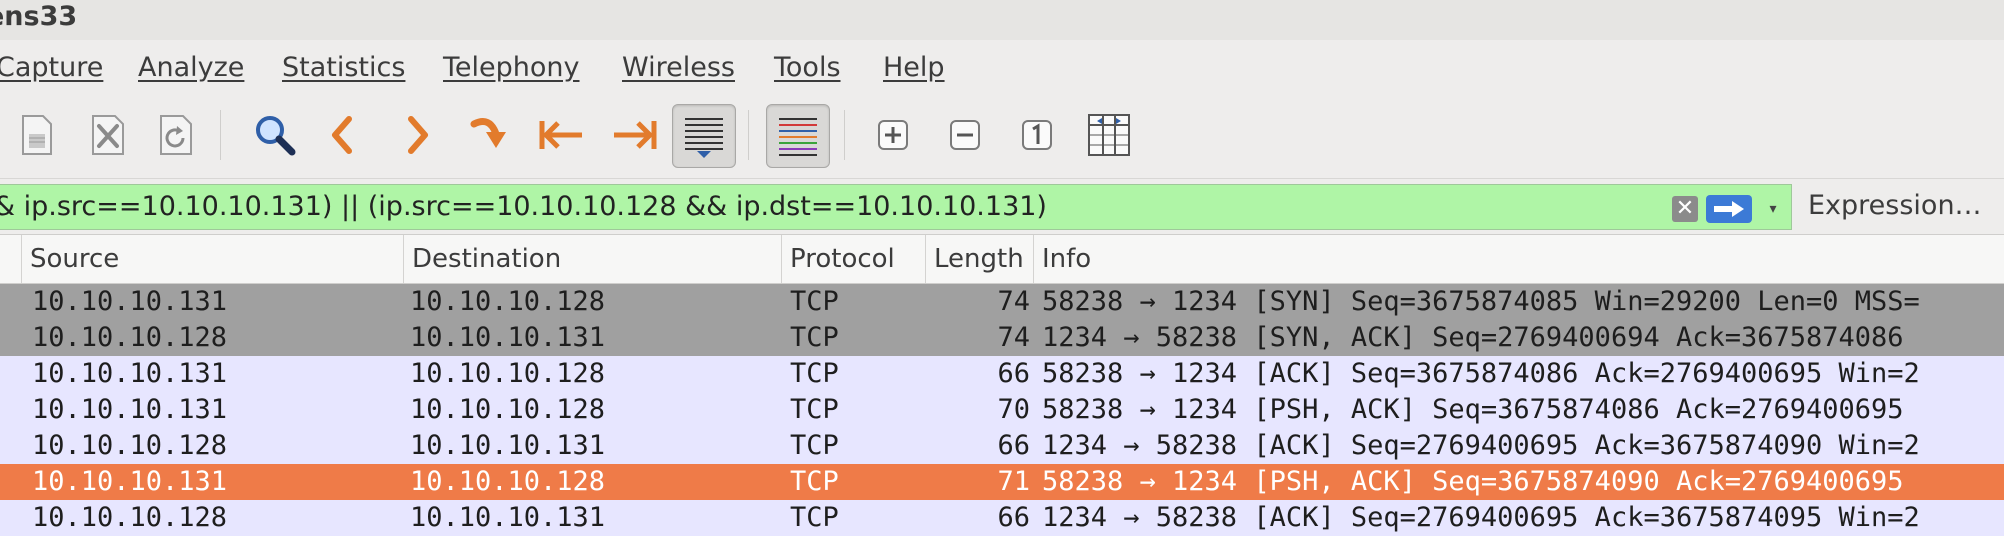  Describe the element at coordinates (593, 259) in the screenshot. I see `column-header-destination: Destination` at that location.